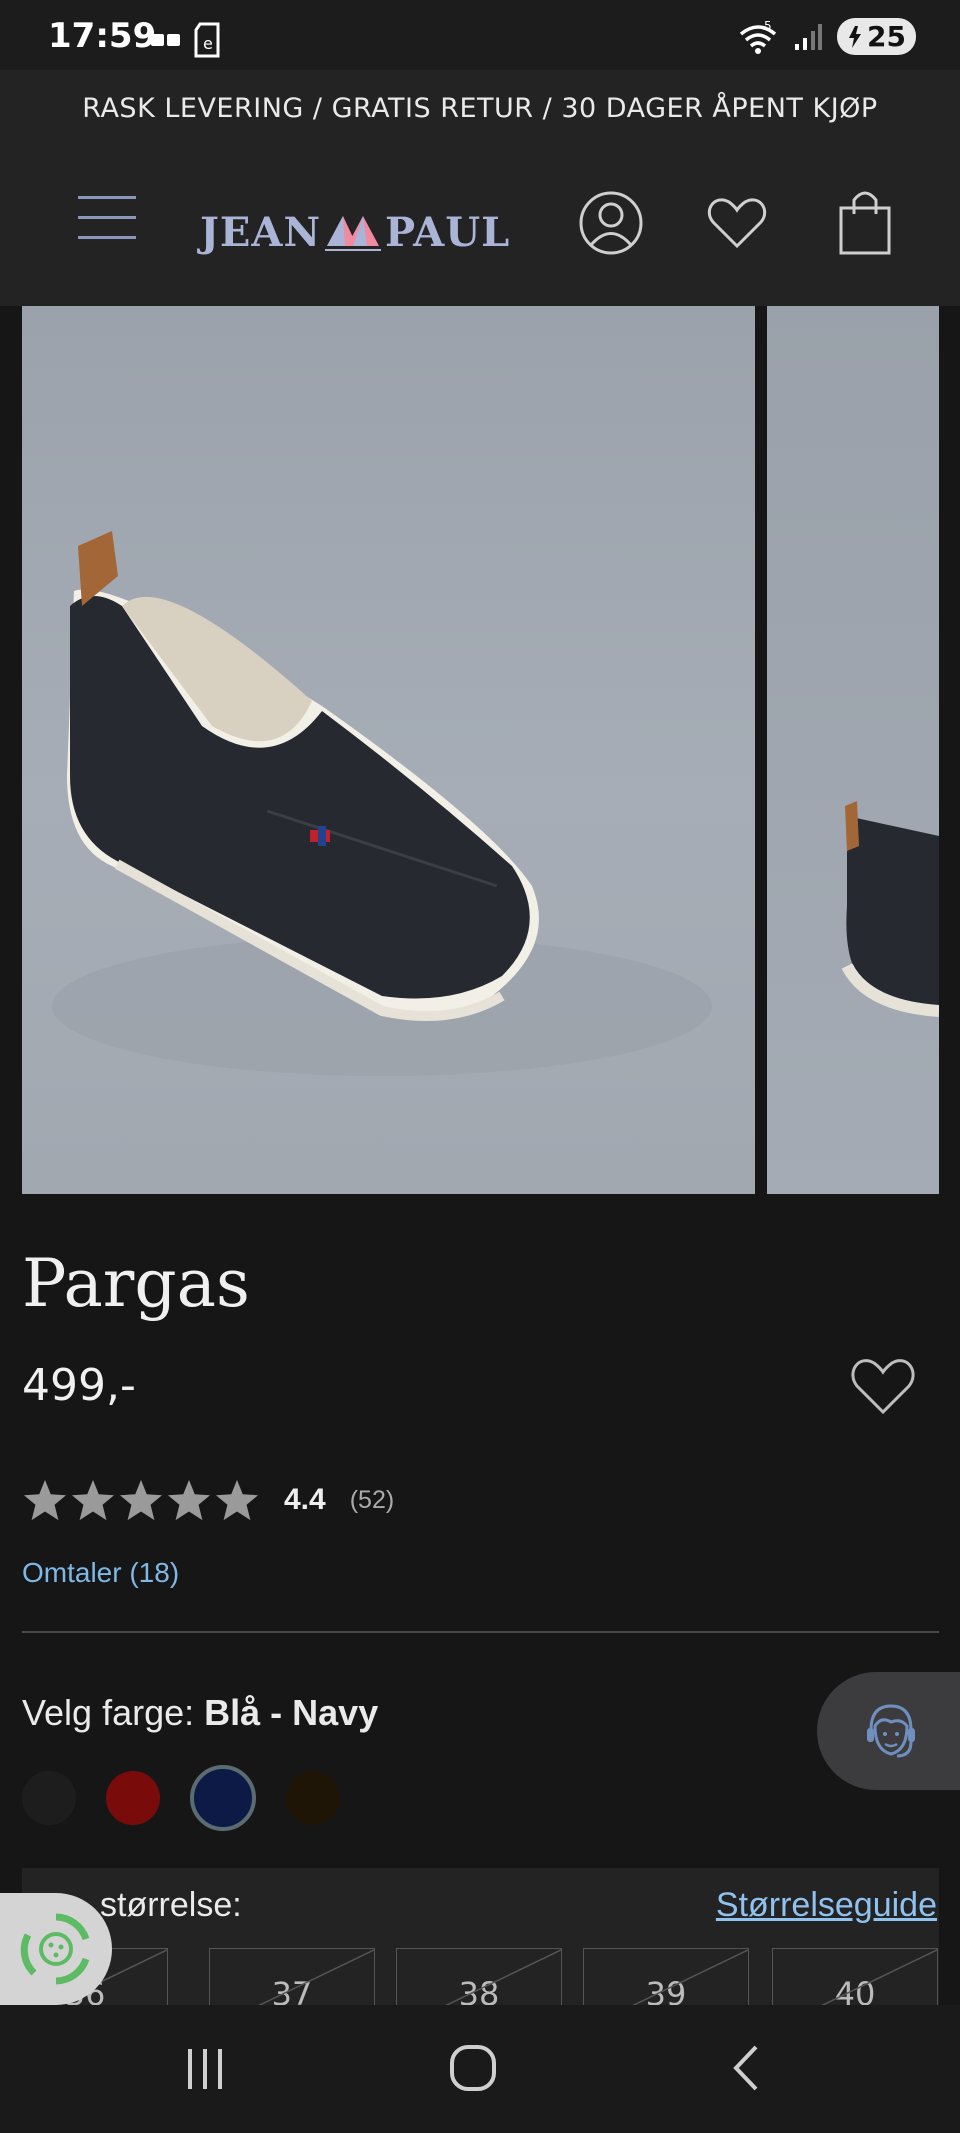 Image resolution: width=960 pixels, height=2133 pixels. Describe the element at coordinates (305, 1499) in the screenshot. I see `rating-score: 4.4` at that location.